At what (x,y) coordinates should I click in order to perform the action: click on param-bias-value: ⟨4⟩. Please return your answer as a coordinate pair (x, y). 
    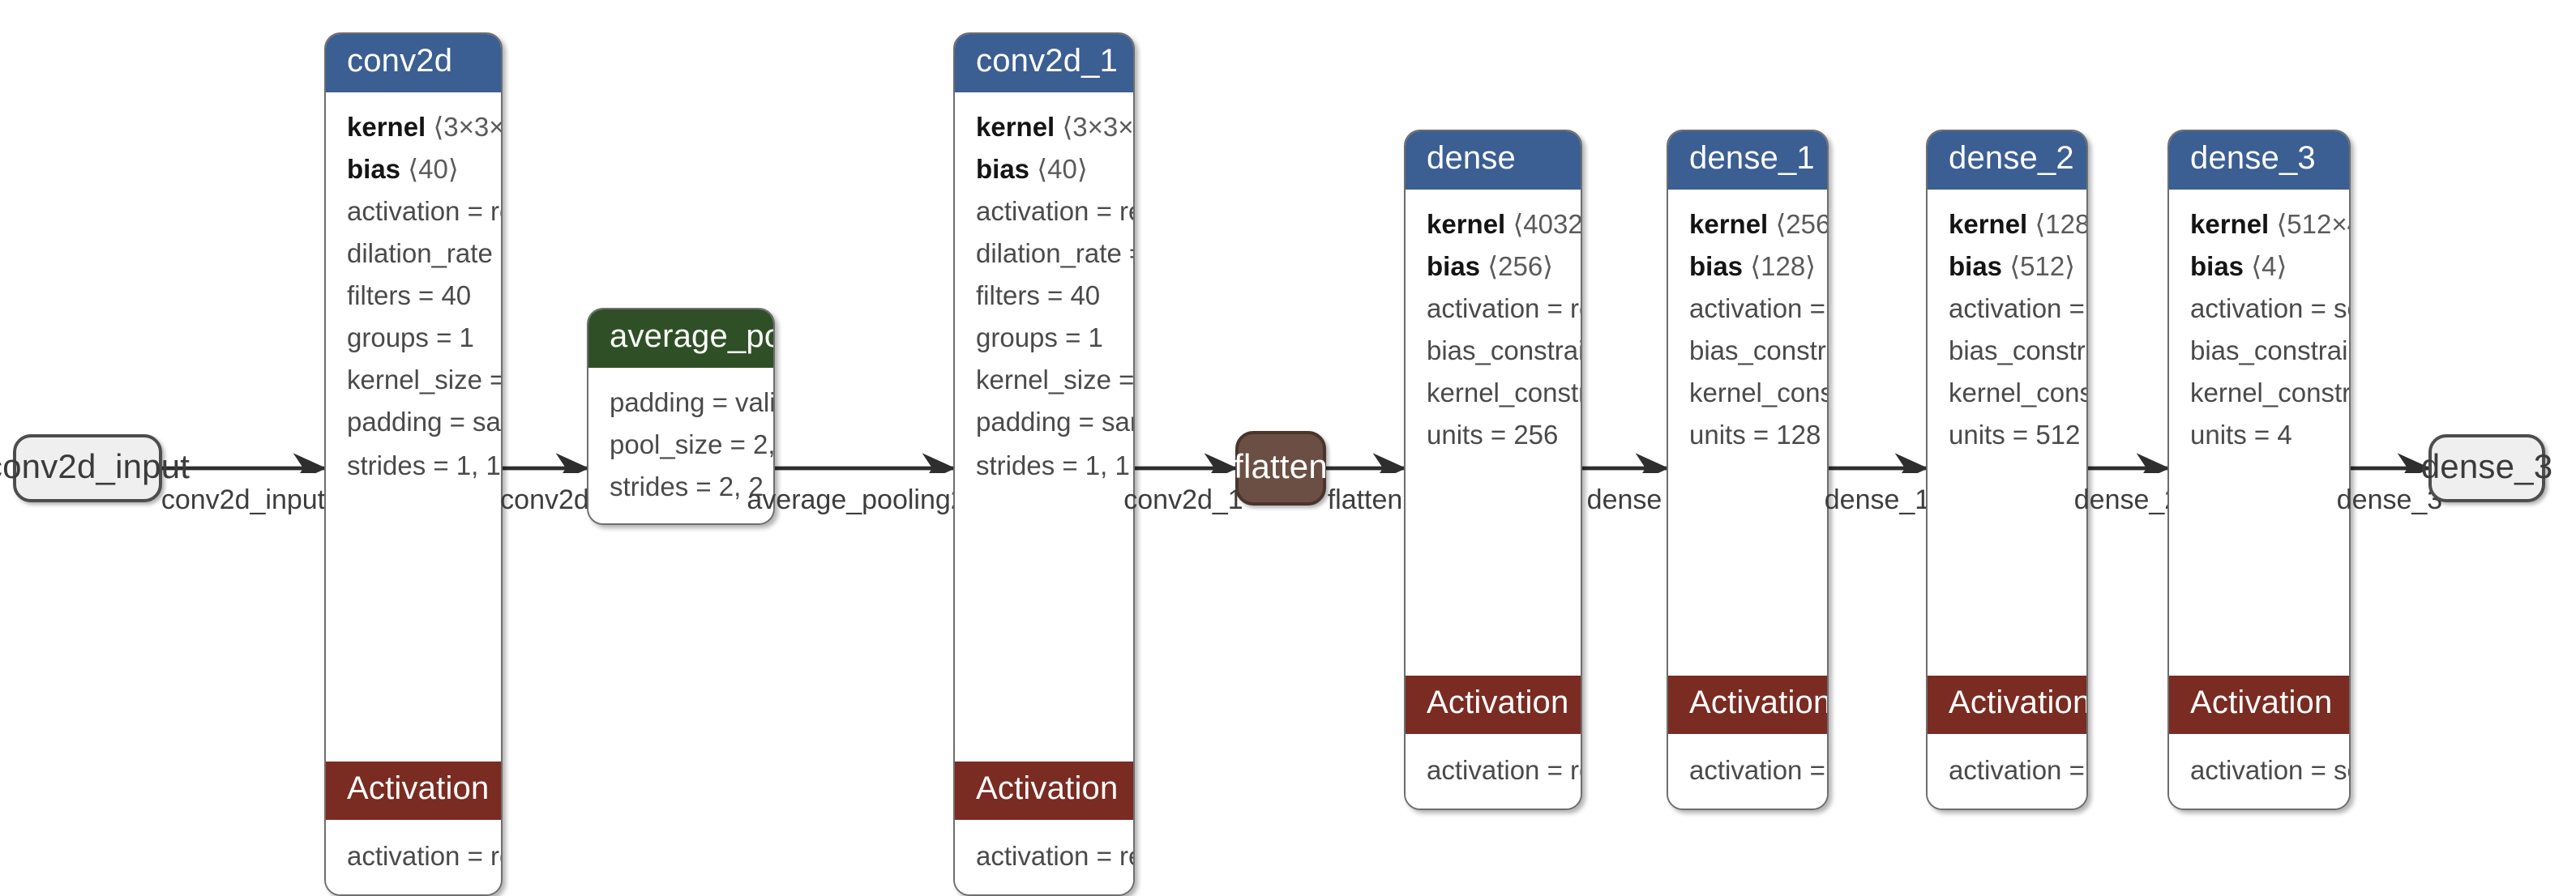
    Looking at the image, I should click on (2269, 268).